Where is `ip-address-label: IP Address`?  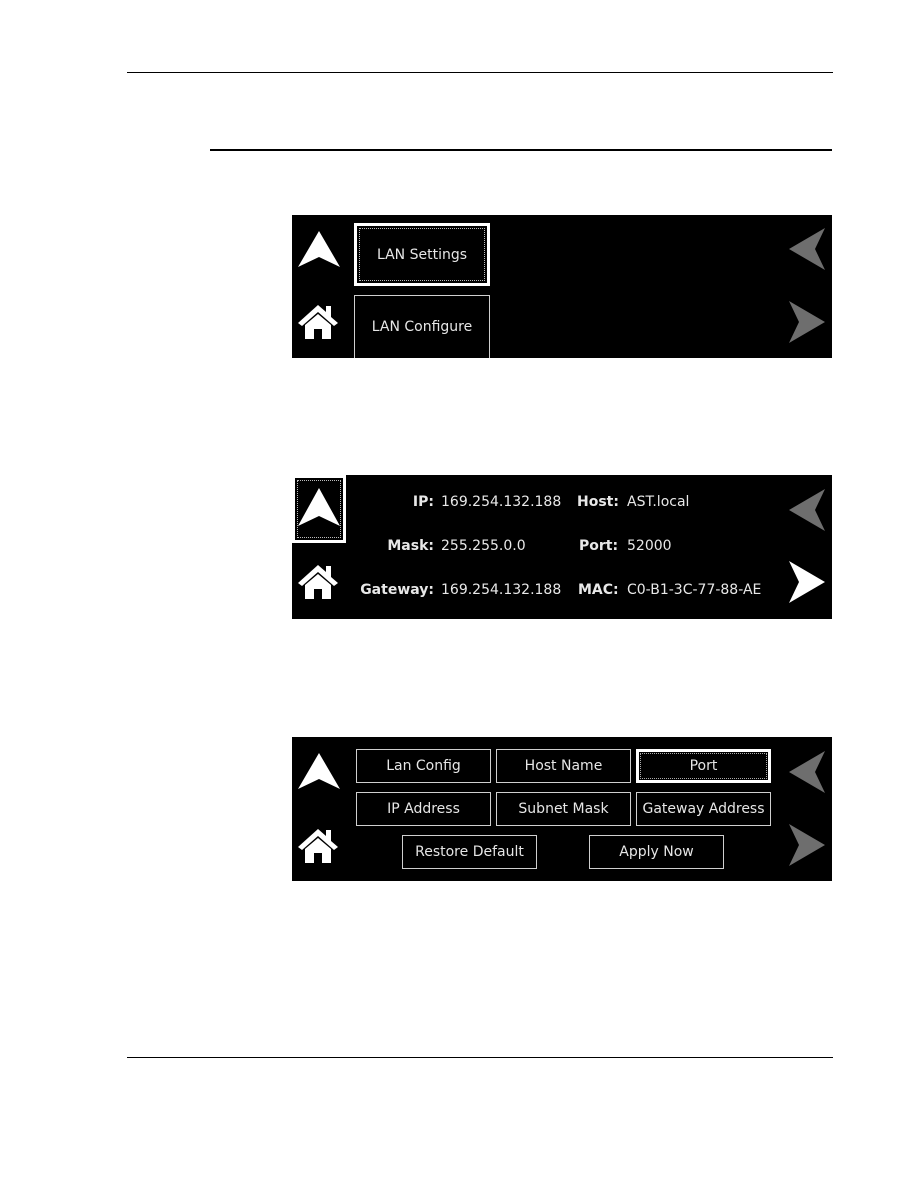
ip-address-label: IP Address is located at coordinates (423, 809).